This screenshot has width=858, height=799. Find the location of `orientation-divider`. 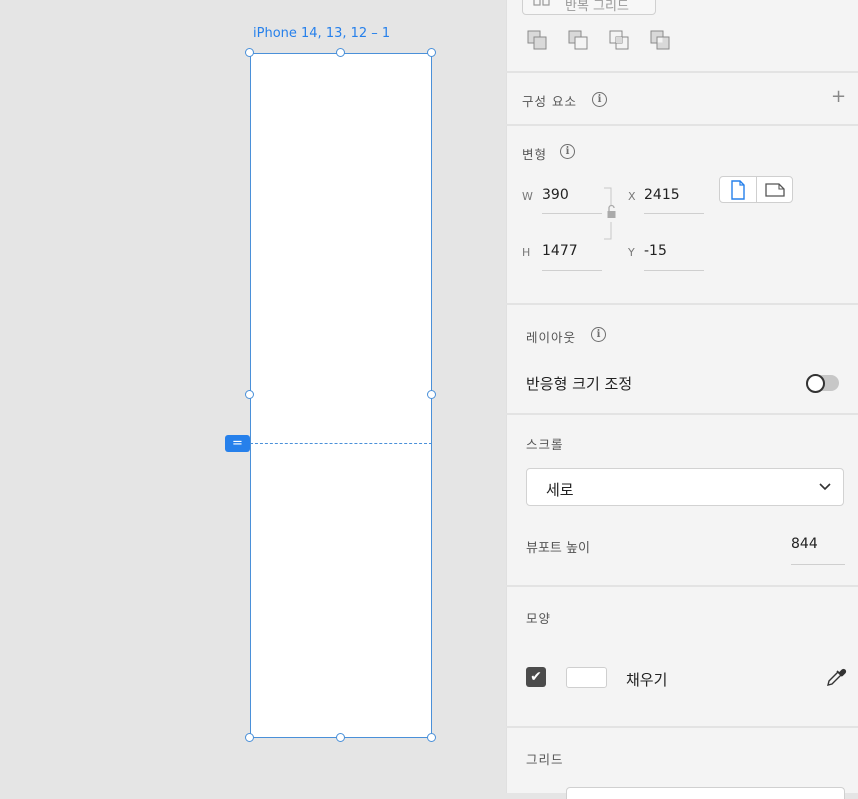

orientation-divider is located at coordinates (756, 190).